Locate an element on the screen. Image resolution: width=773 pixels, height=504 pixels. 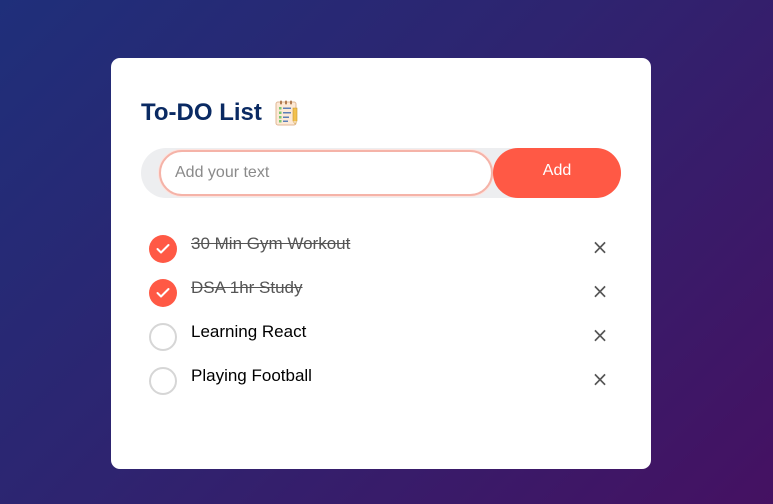
task-item: Learning React × is located at coordinates (381, 334).